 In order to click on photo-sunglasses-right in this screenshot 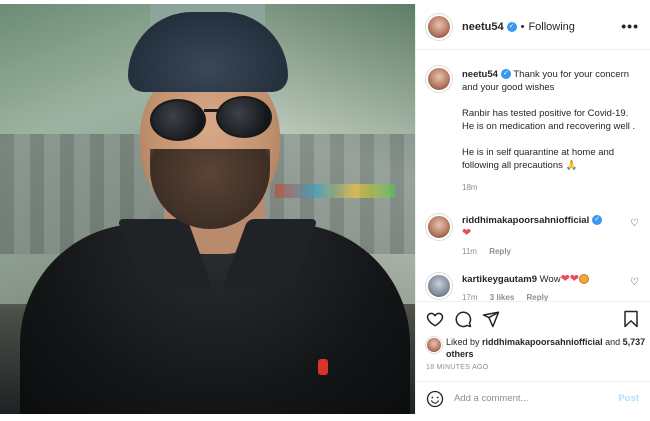, I will do `click(244, 117)`.